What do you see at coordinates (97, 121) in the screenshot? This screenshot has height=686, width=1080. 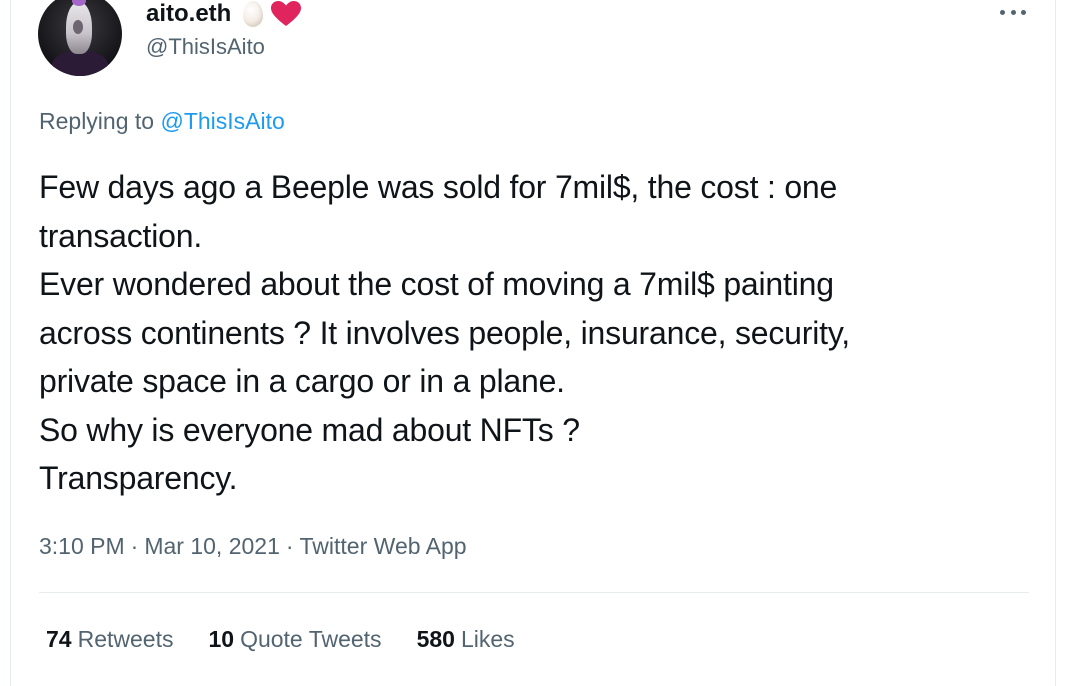 I see `replying-to-label: Replying to` at bounding box center [97, 121].